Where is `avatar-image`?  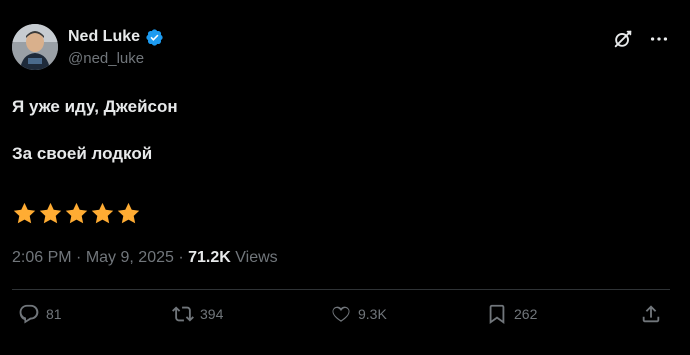
avatar-image is located at coordinates (35, 47).